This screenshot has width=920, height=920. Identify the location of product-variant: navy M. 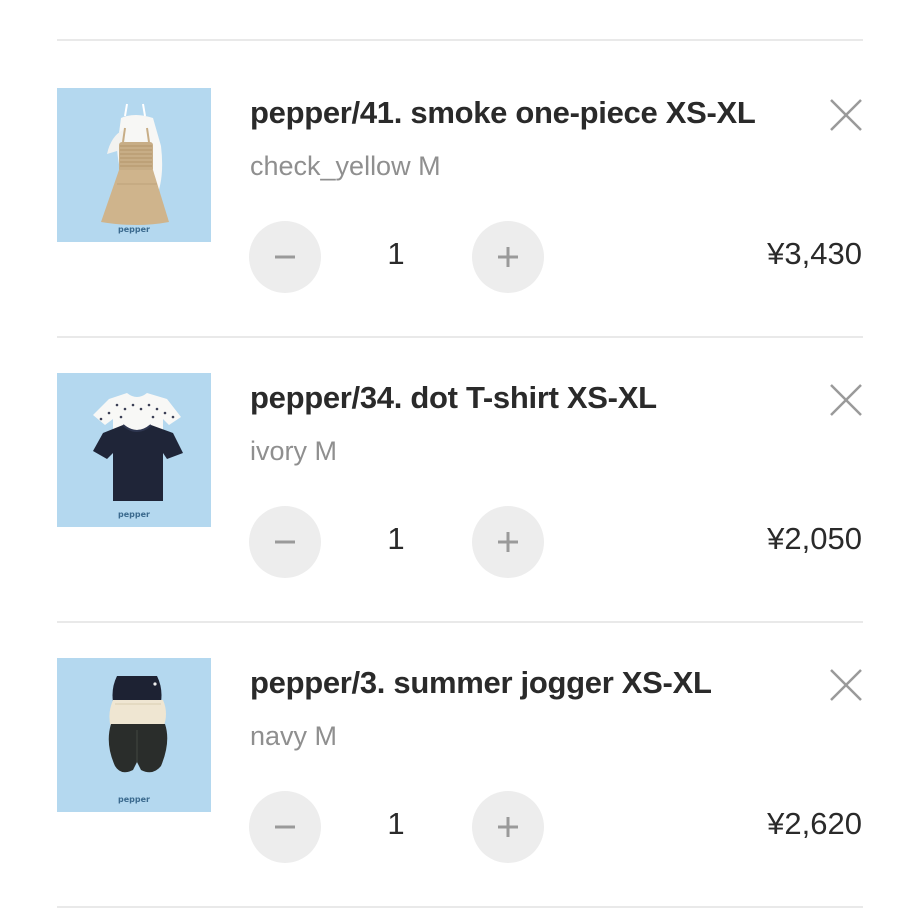
(294, 736).